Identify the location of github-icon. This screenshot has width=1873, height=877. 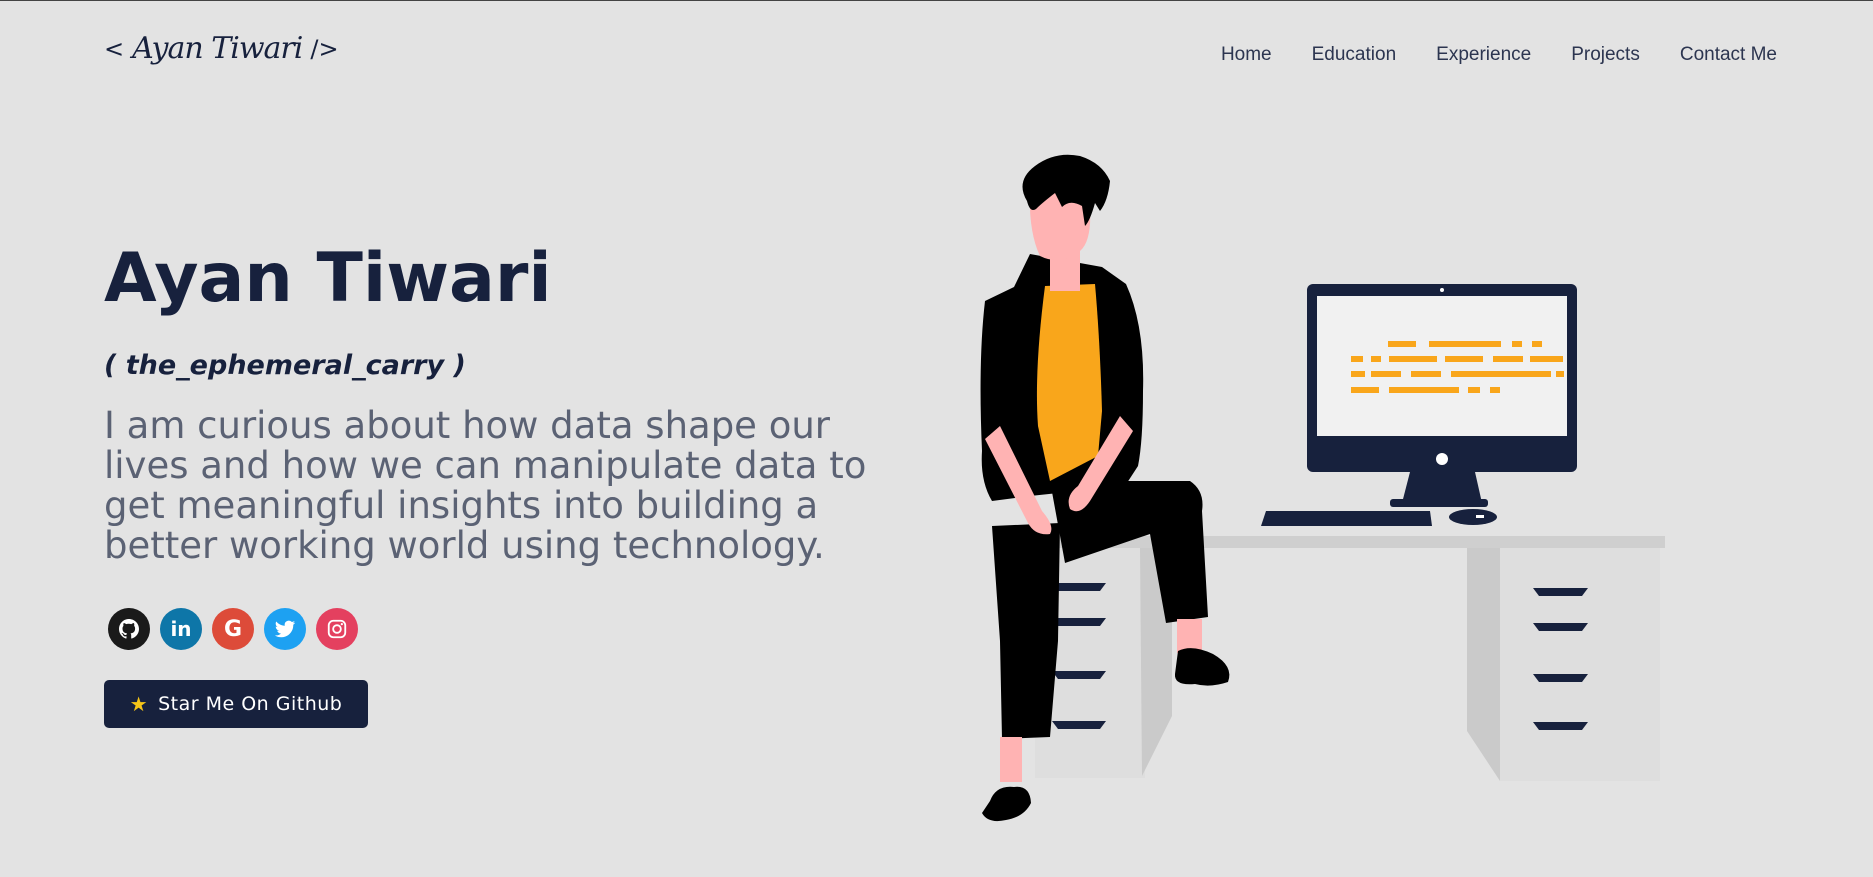
(129, 629).